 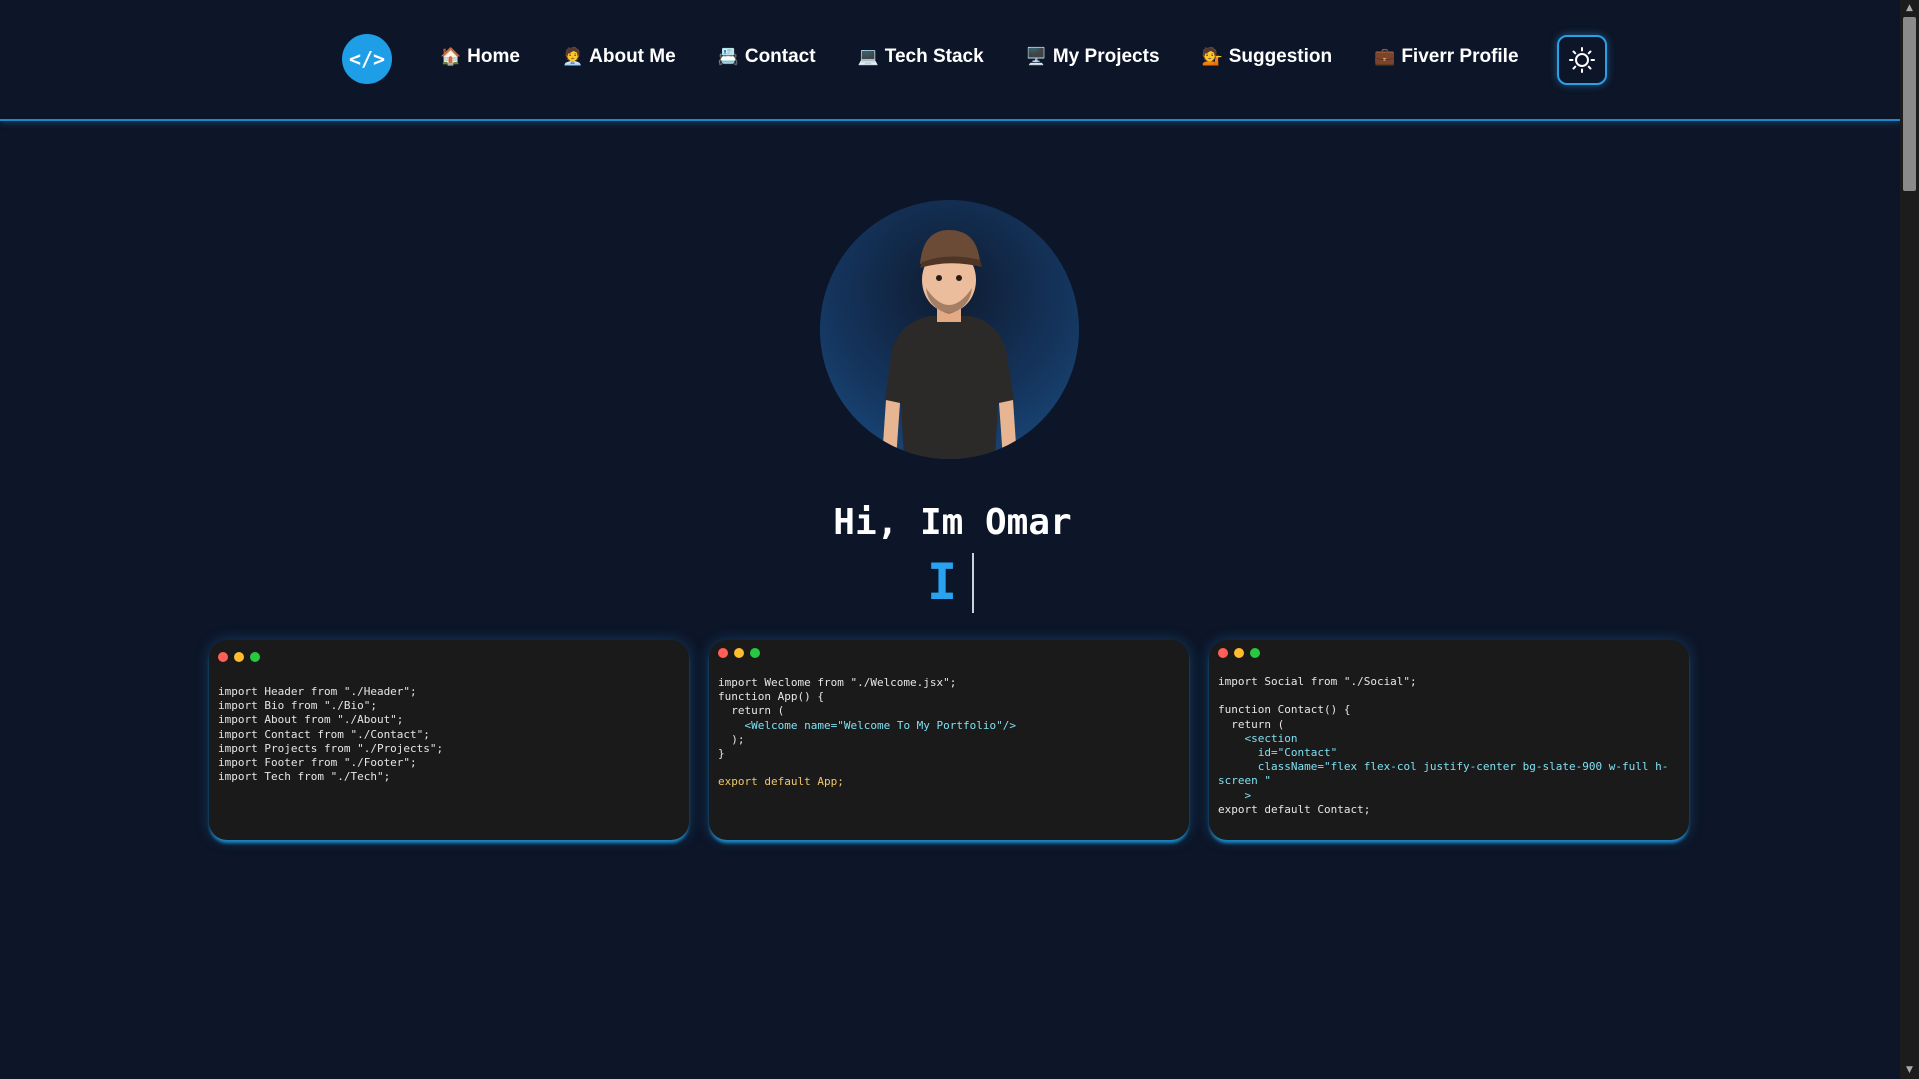 I want to click on nav-item-label: Home, so click(x=493, y=56).